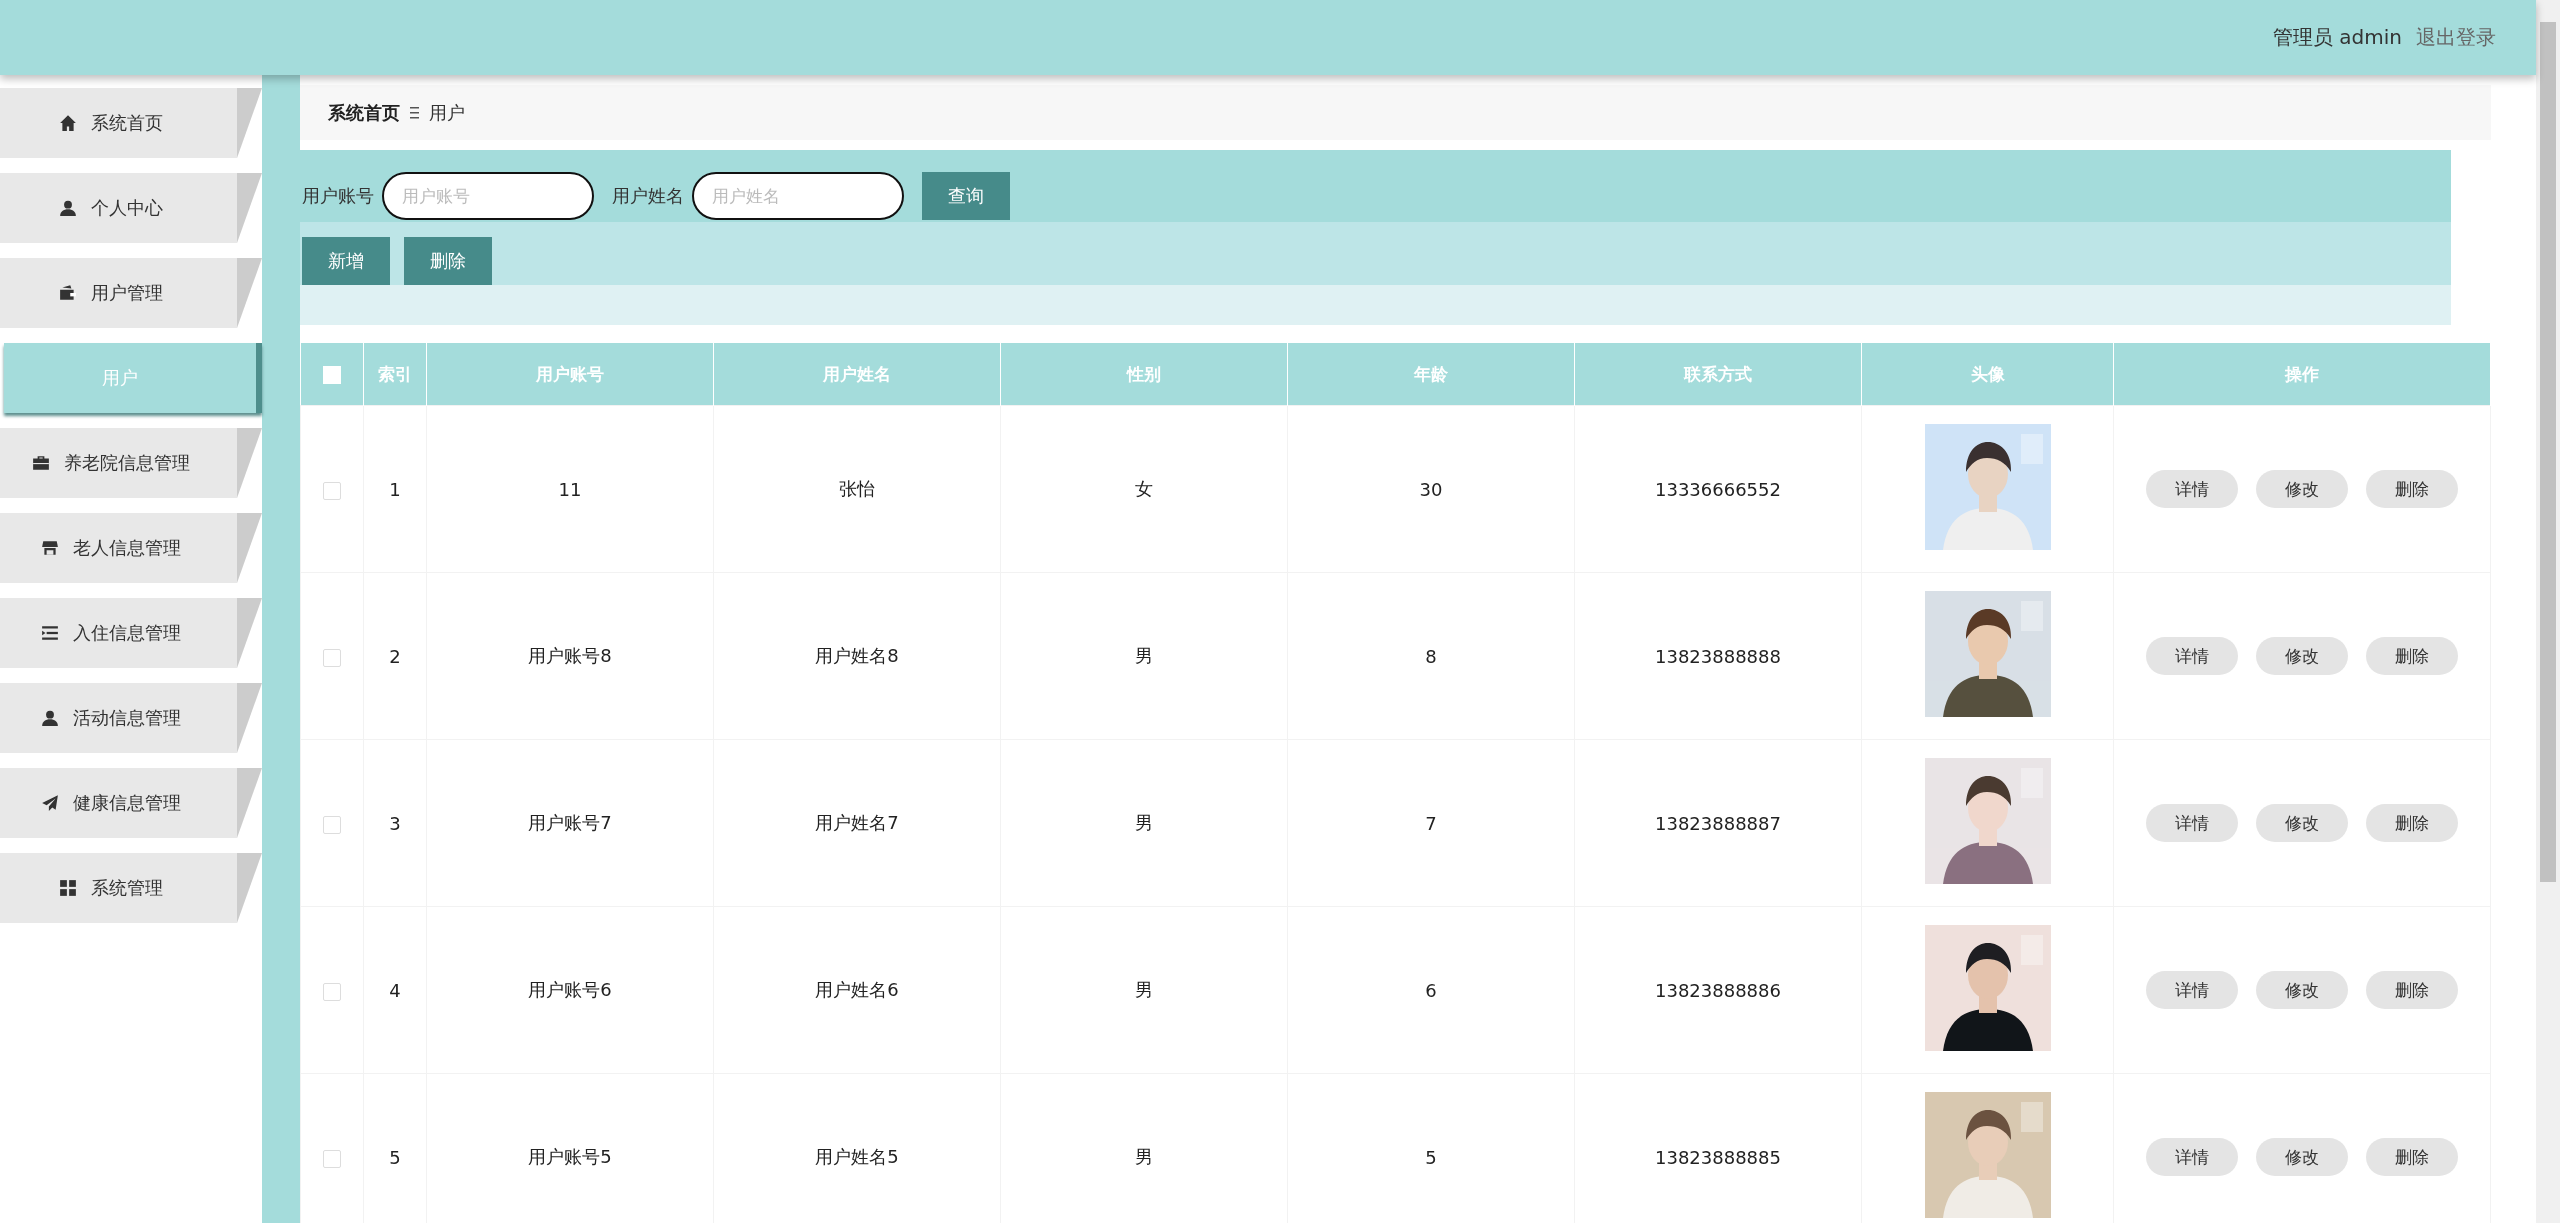 Image resolution: width=2560 pixels, height=1223 pixels. Describe the element at coordinates (648, 196) in the screenshot. I see `field-label: 用户姓名` at that location.